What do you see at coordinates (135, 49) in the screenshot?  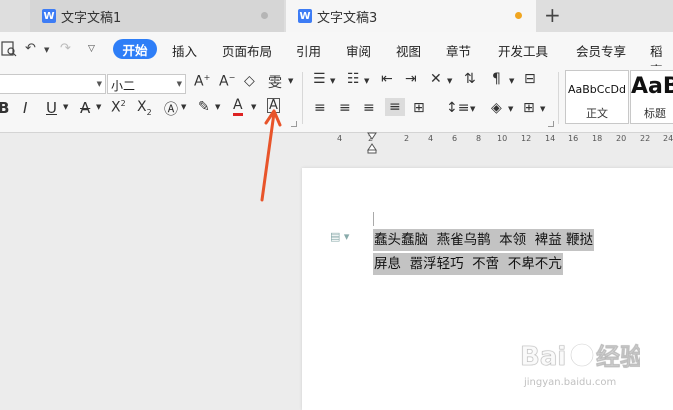 I see `menu-start-tab: 开始` at bounding box center [135, 49].